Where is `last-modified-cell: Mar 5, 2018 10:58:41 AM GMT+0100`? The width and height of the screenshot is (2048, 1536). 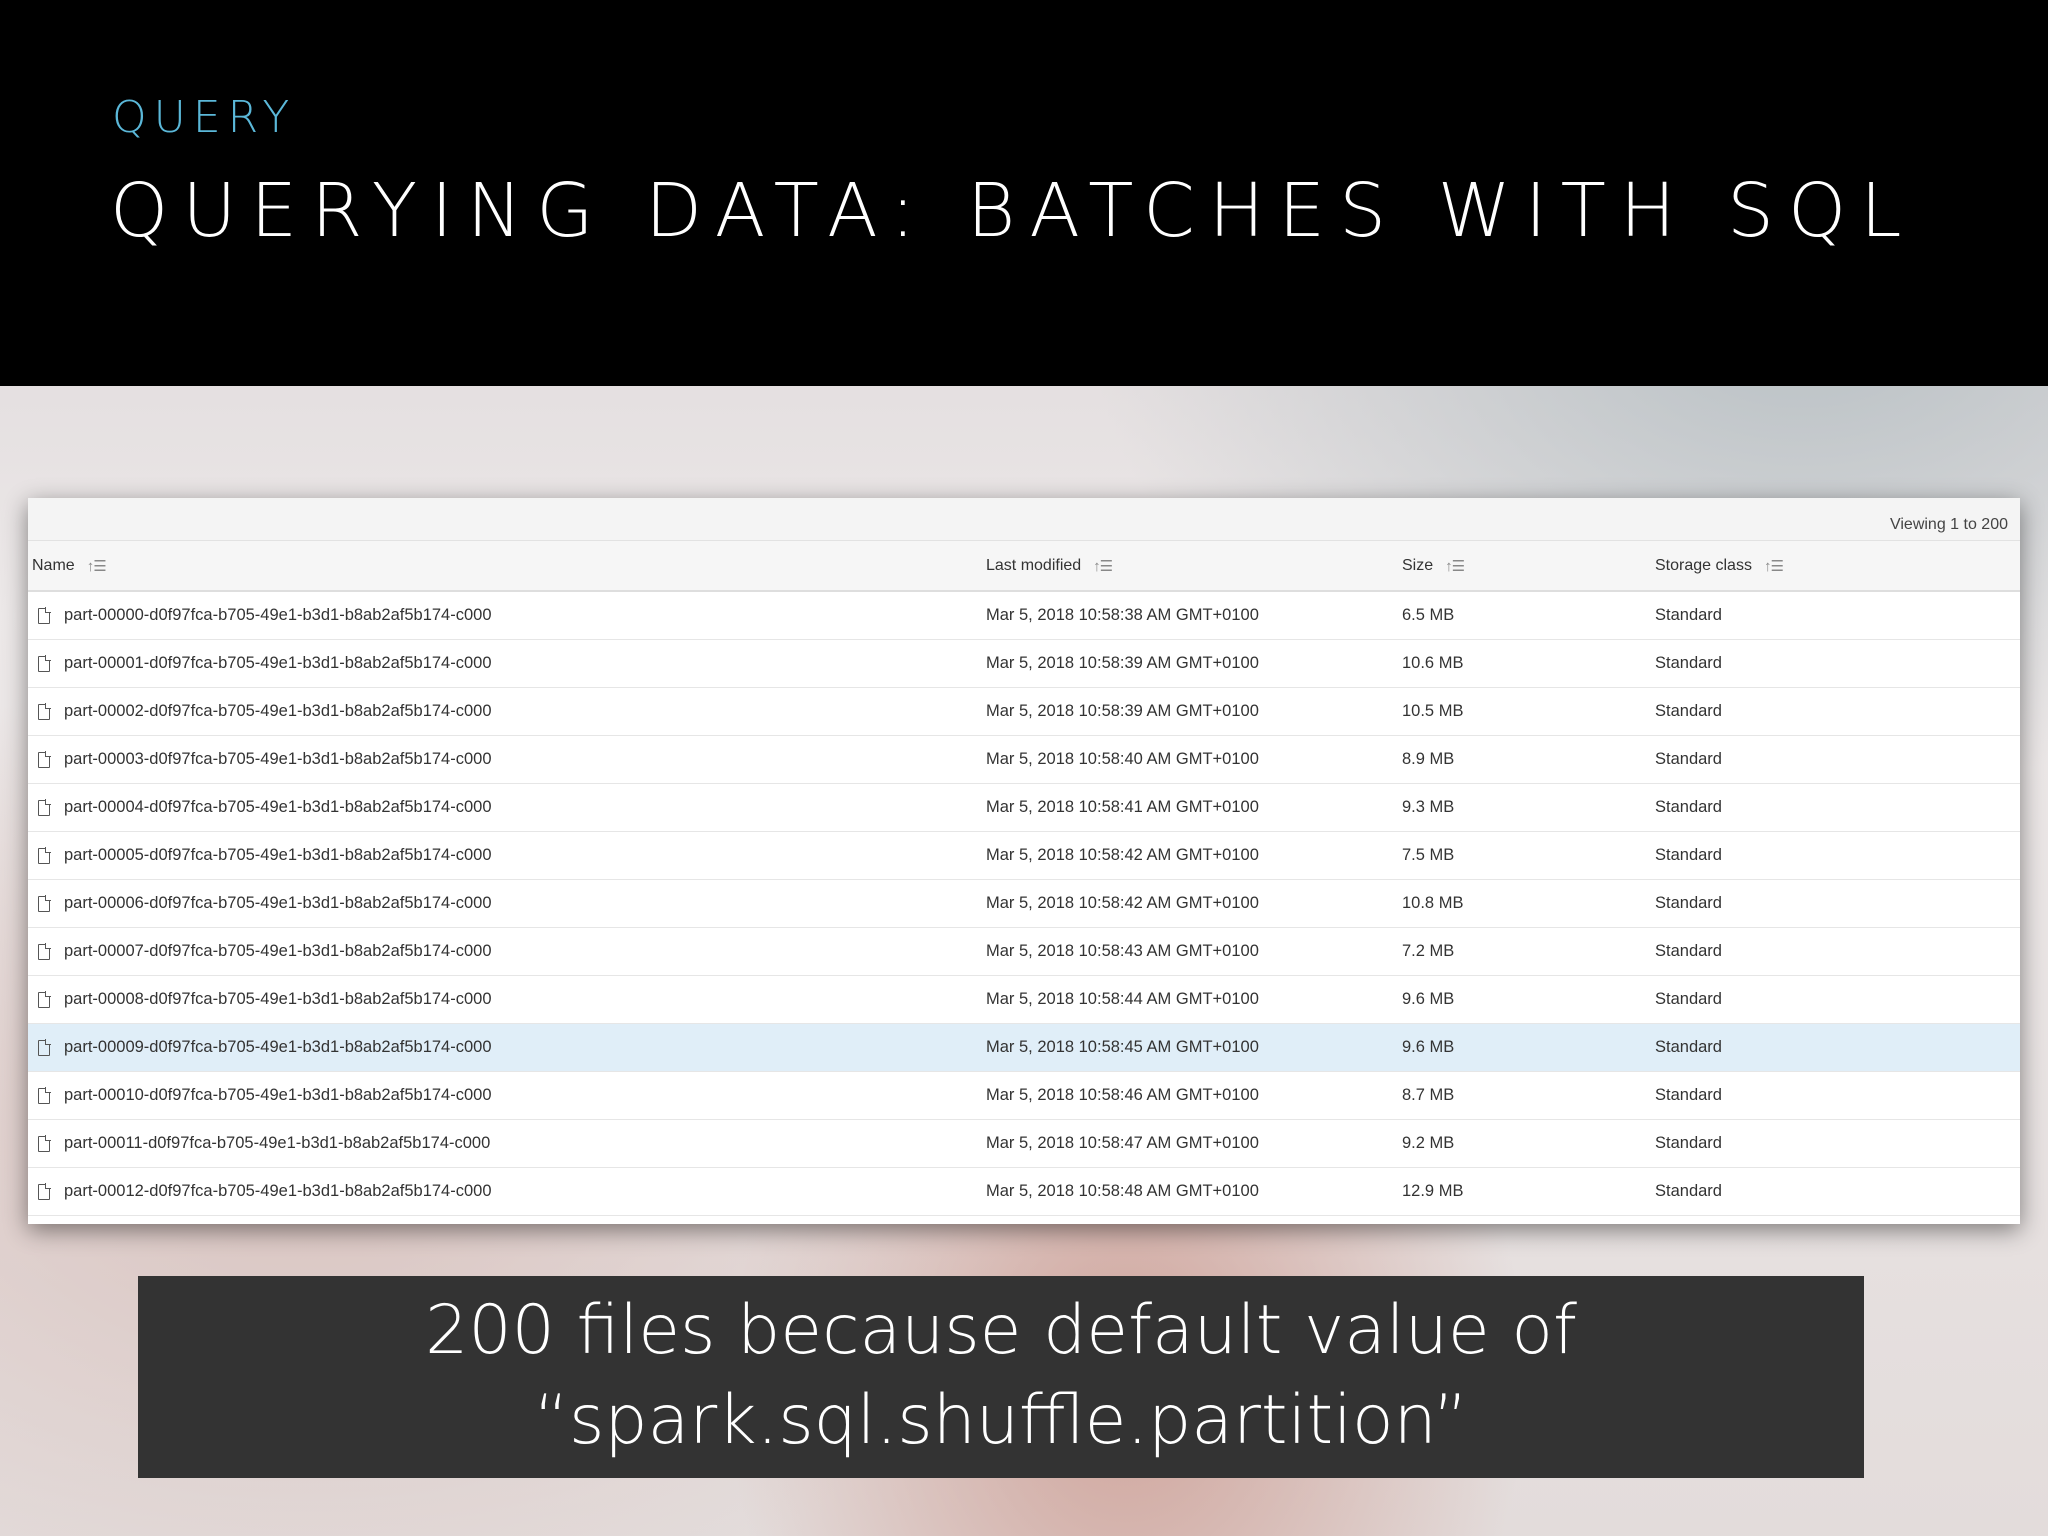 last-modified-cell: Mar 5, 2018 10:58:41 AM GMT+0100 is located at coordinates (1122, 807).